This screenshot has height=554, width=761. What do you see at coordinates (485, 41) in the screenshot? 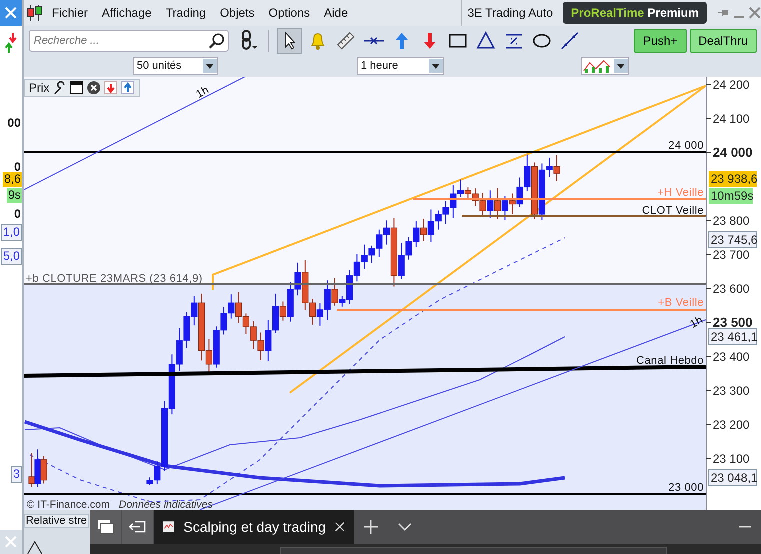
I see `triangle-icon` at bounding box center [485, 41].